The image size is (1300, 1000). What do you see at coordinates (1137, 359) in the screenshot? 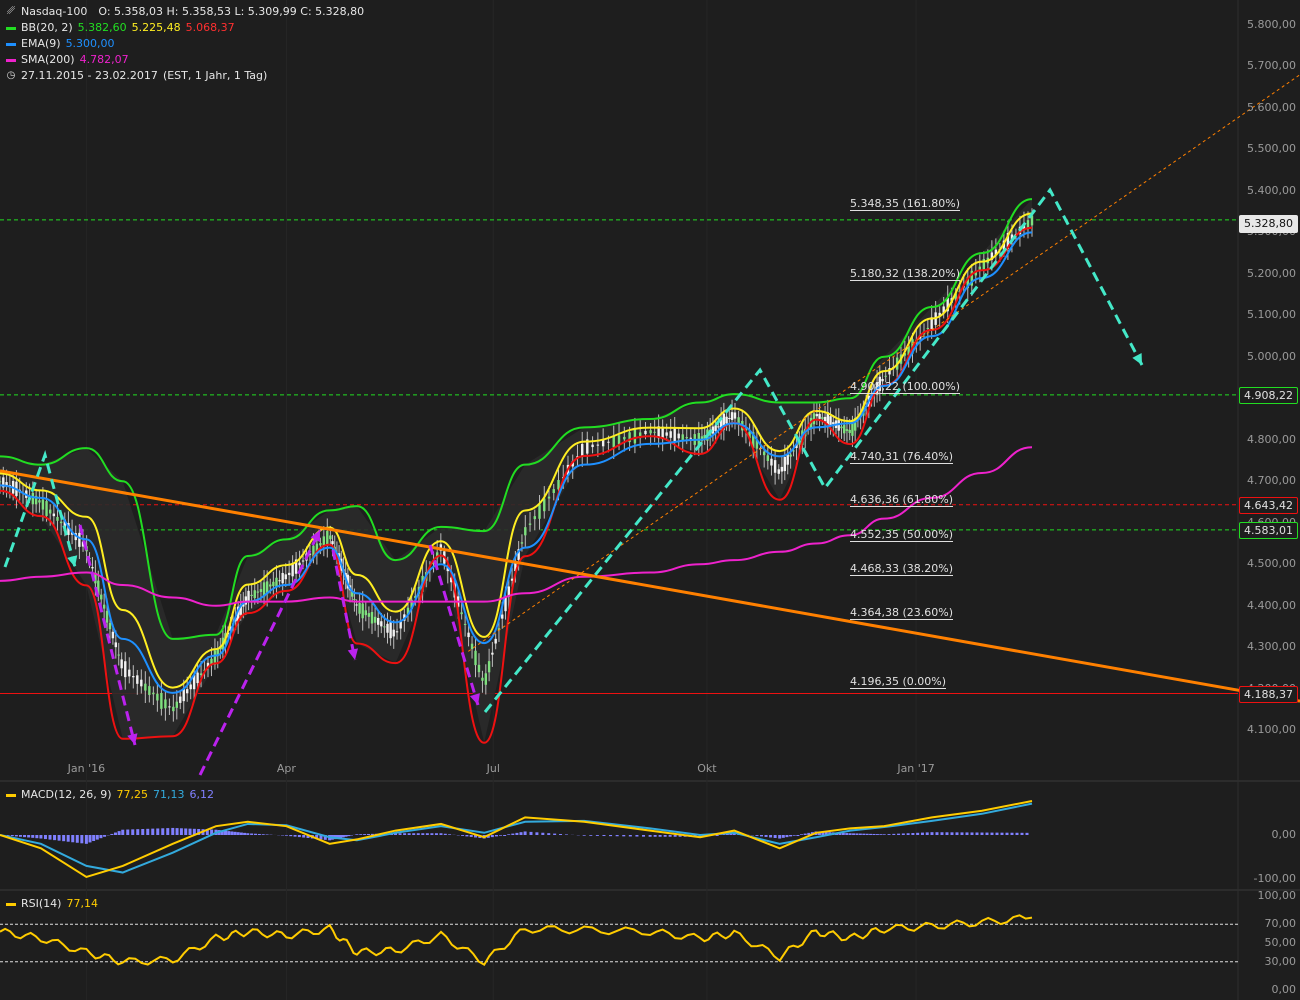
I see `teal-projection-arrow-head` at bounding box center [1137, 359].